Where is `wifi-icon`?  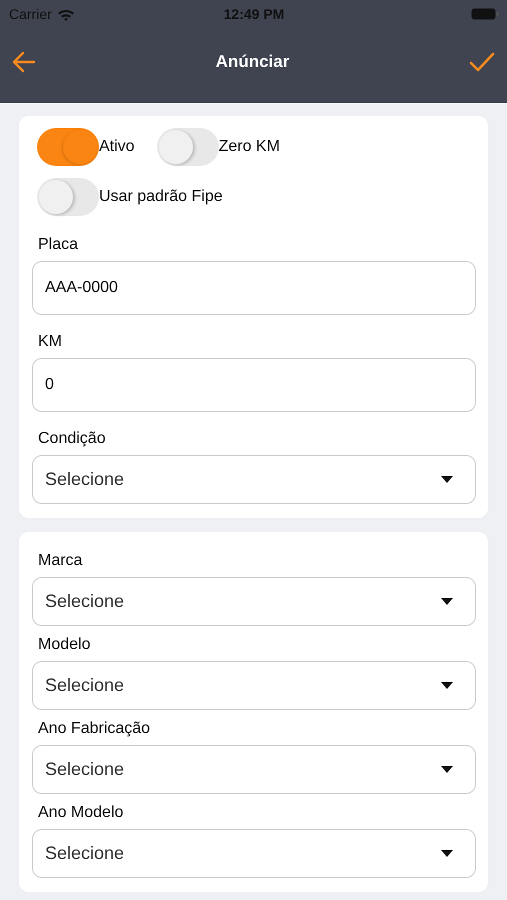
wifi-icon is located at coordinates (65, 14).